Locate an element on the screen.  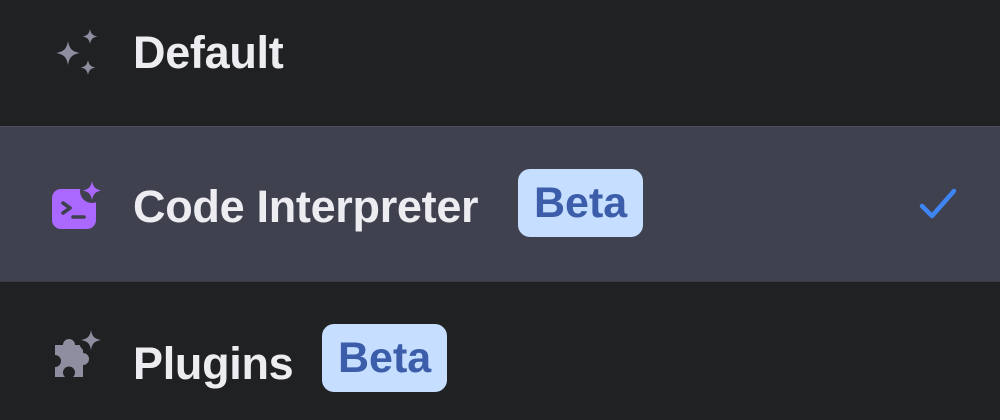
menu-item-label: Plugins is located at coordinates (213, 363).